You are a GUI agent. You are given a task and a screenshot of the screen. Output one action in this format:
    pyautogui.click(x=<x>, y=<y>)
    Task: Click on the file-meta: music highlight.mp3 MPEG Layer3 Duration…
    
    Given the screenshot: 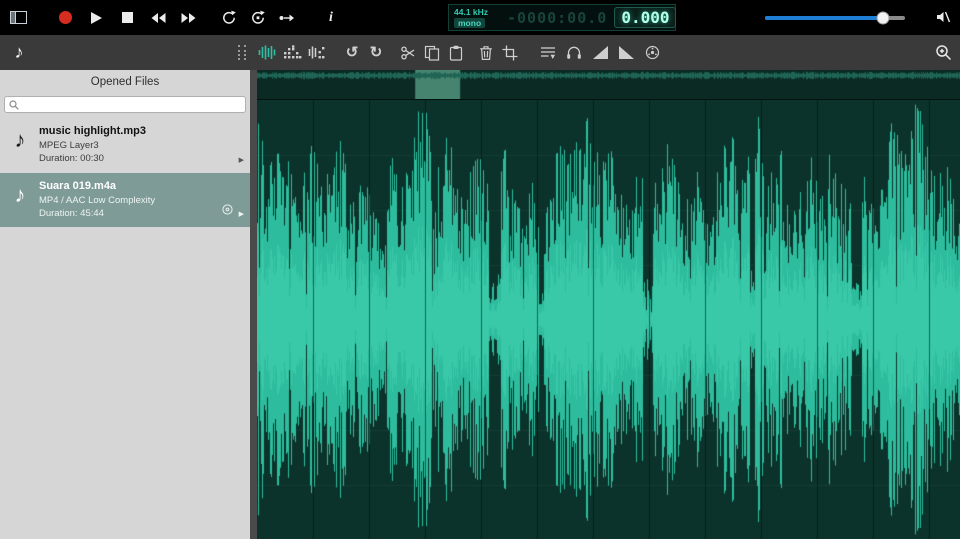 What is the action you would take?
    pyautogui.click(x=92, y=145)
    